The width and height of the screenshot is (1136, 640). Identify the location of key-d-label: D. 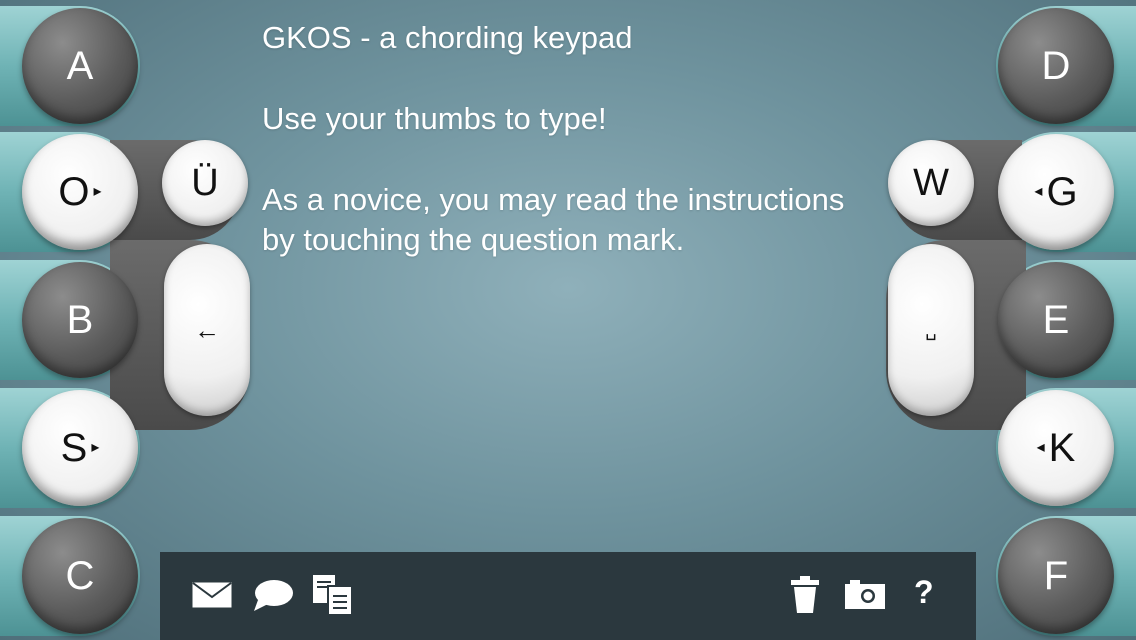
(1056, 65).